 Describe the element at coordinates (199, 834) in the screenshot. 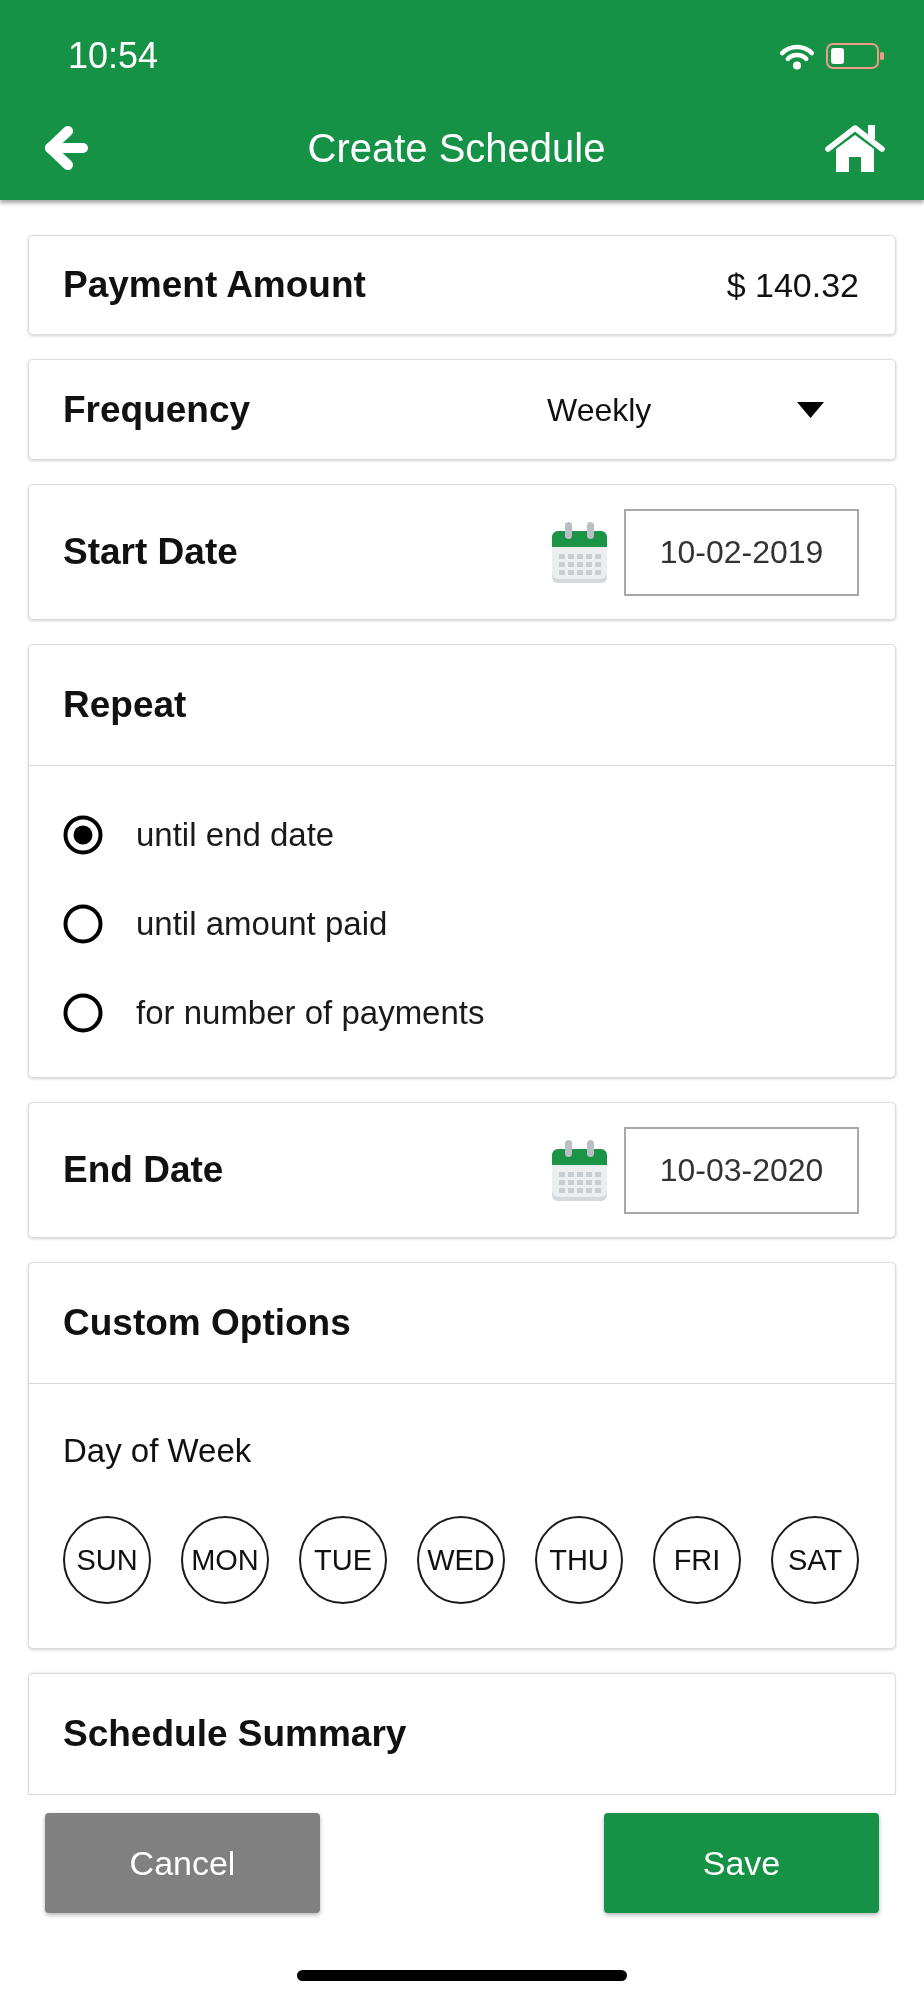

I see `radio-option: until end date` at that location.